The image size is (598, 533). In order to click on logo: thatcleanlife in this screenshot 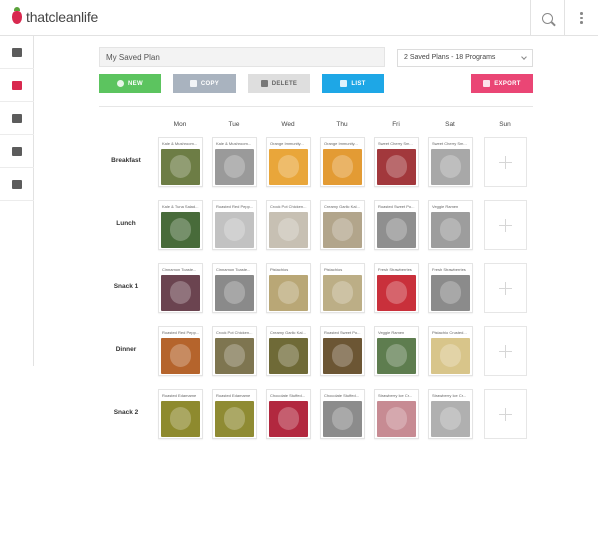, I will do `click(55, 15)`.